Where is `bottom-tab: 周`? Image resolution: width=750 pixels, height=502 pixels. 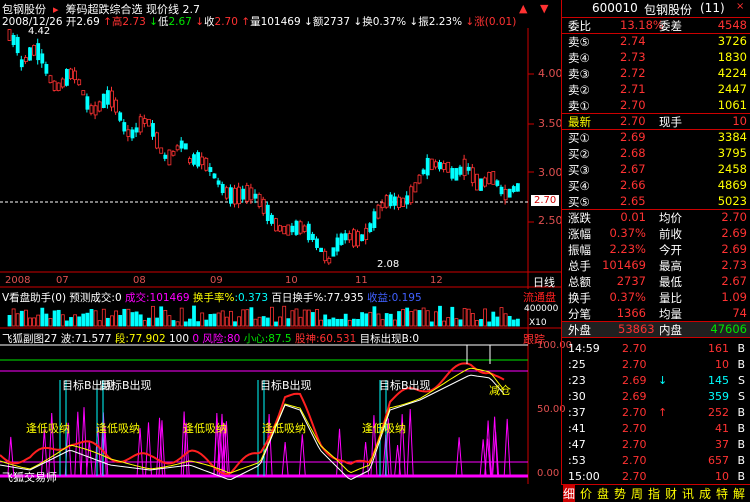 bottom-tab: 周 is located at coordinates (637, 493).